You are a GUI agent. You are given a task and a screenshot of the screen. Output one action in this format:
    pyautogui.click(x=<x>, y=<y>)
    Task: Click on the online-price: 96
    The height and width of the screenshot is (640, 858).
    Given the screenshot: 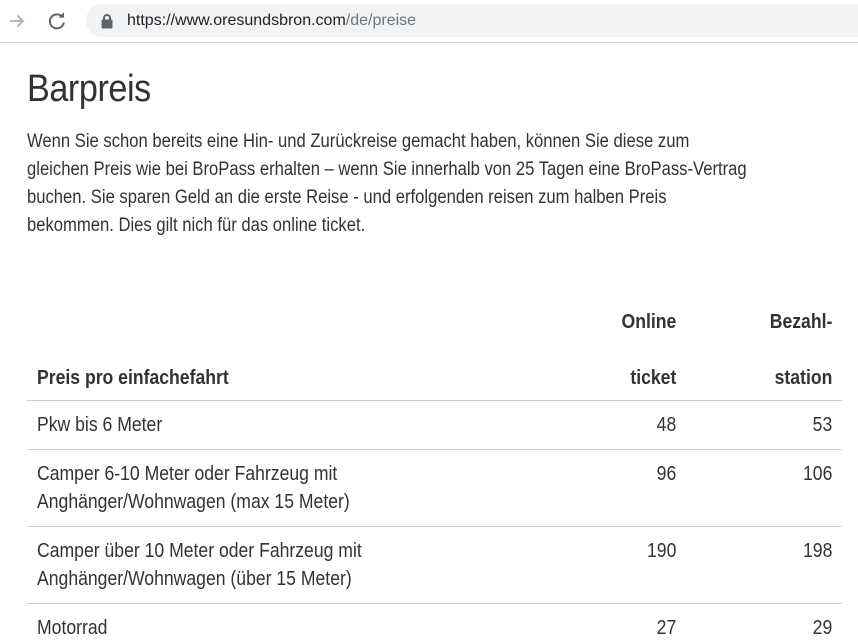 What is the action you would take?
    pyautogui.click(x=609, y=488)
    